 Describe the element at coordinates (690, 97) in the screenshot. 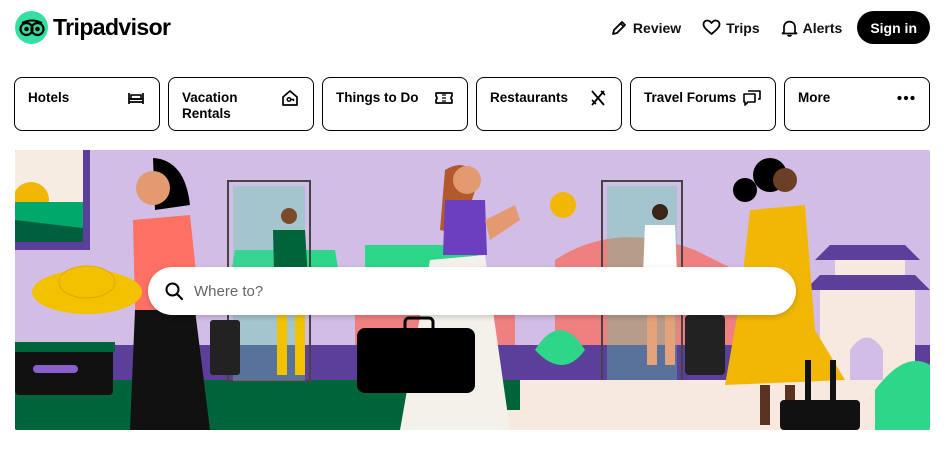

I see `category-label: Travel Forums` at that location.